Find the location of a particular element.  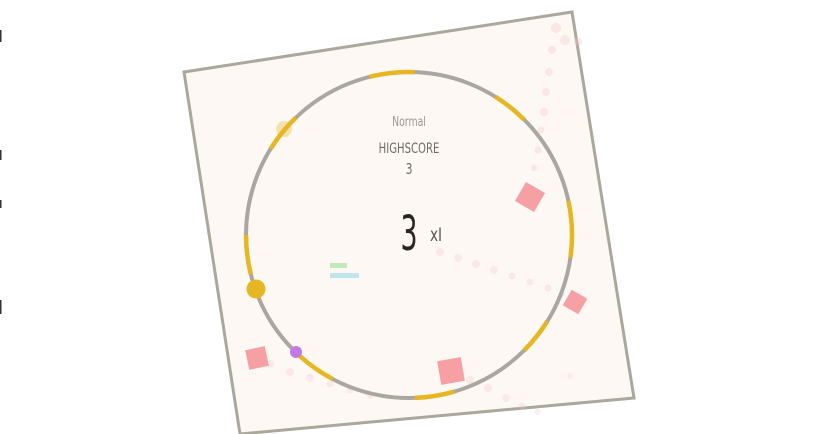

enemy-dot is located at coordinates (296, 352).